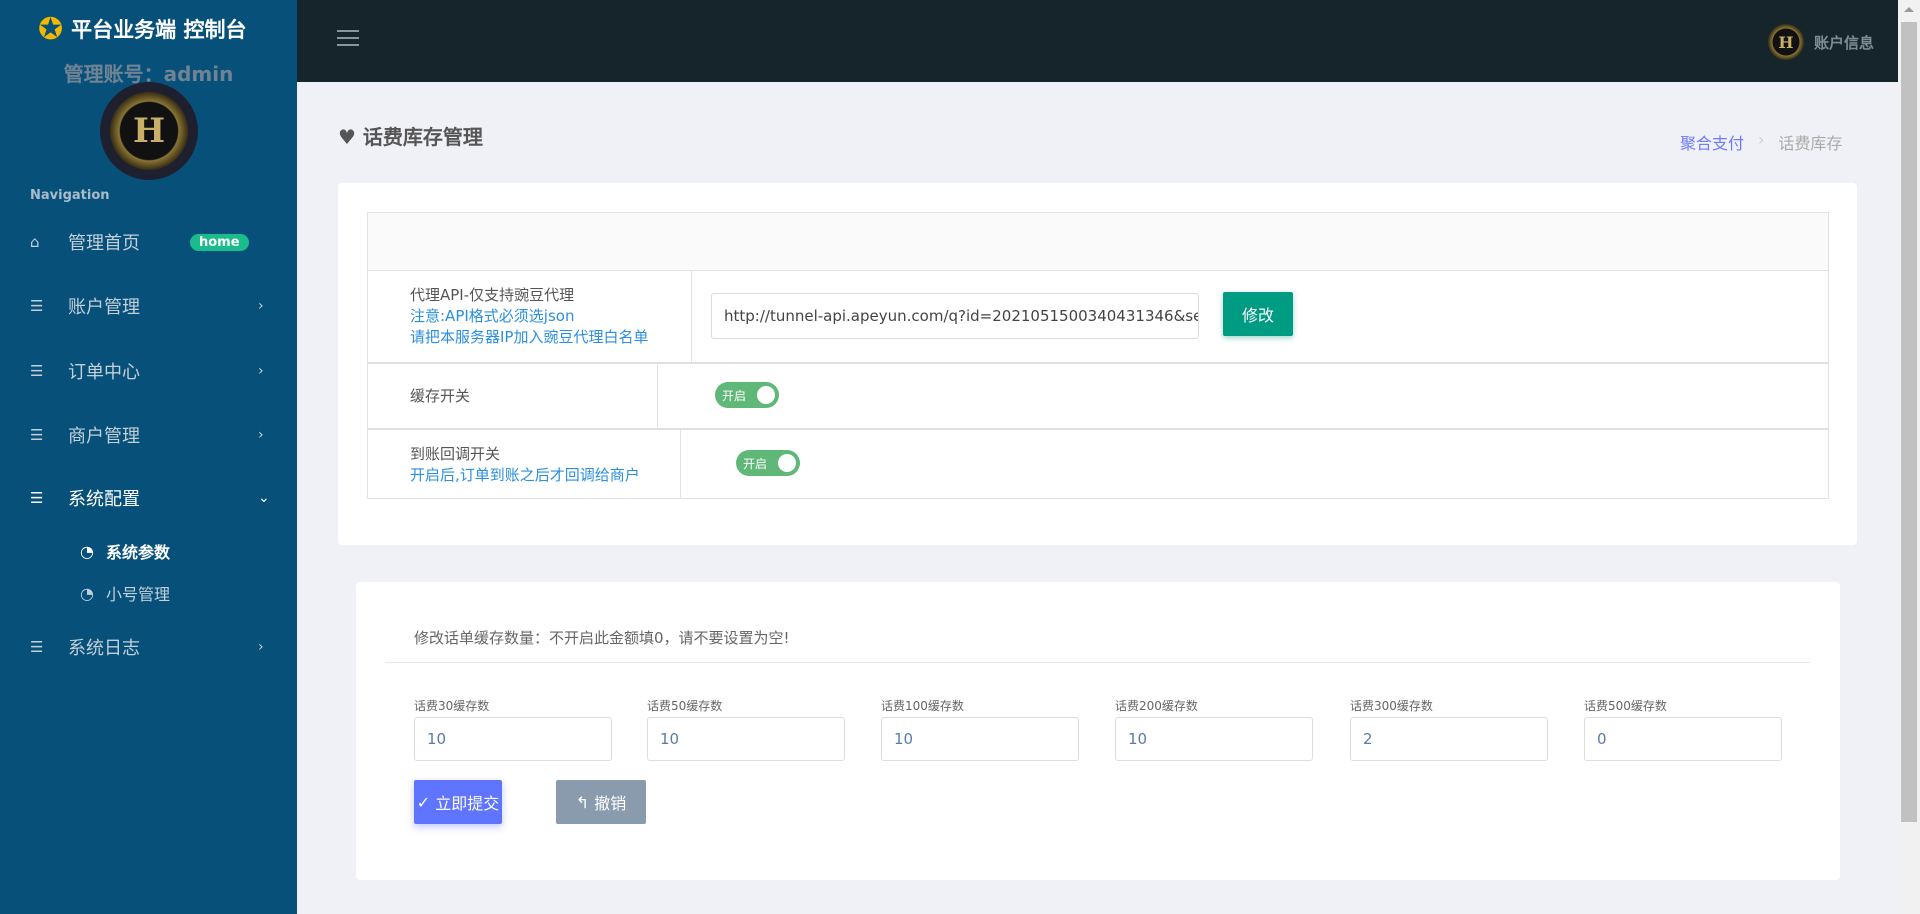  I want to click on account-menu: H 账户信息, so click(1820, 42).